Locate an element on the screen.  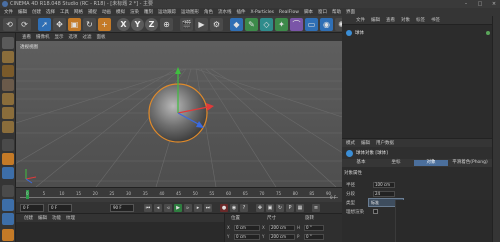
redo-button: ⟳ is located at coordinates (24, 24).